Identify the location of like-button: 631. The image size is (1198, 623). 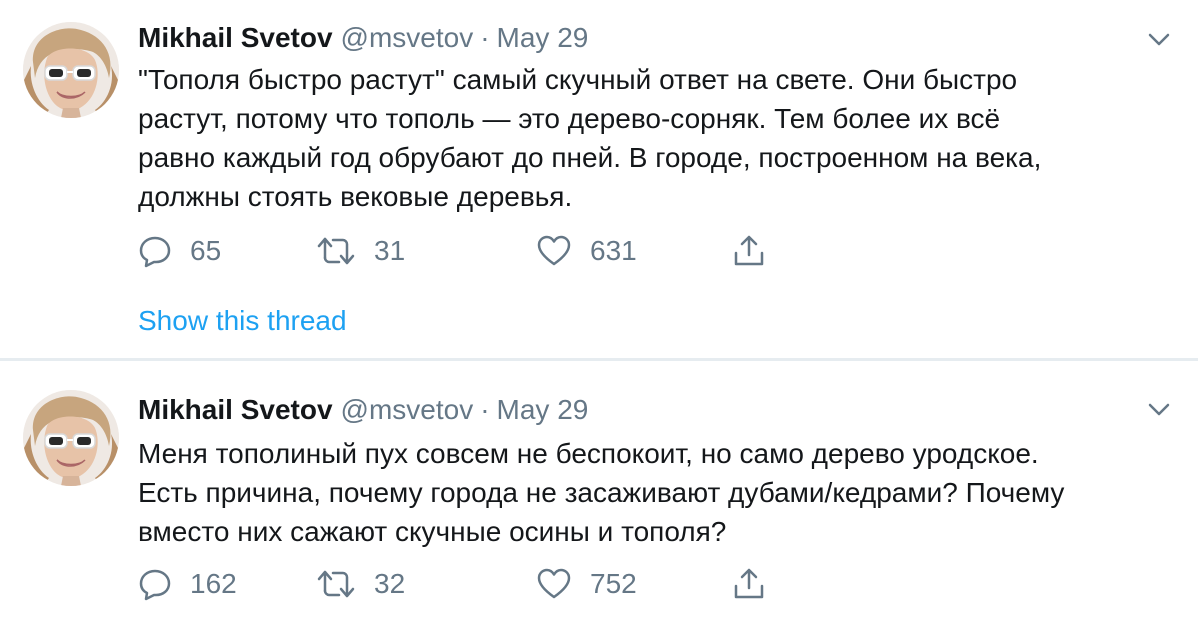
(586, 251).